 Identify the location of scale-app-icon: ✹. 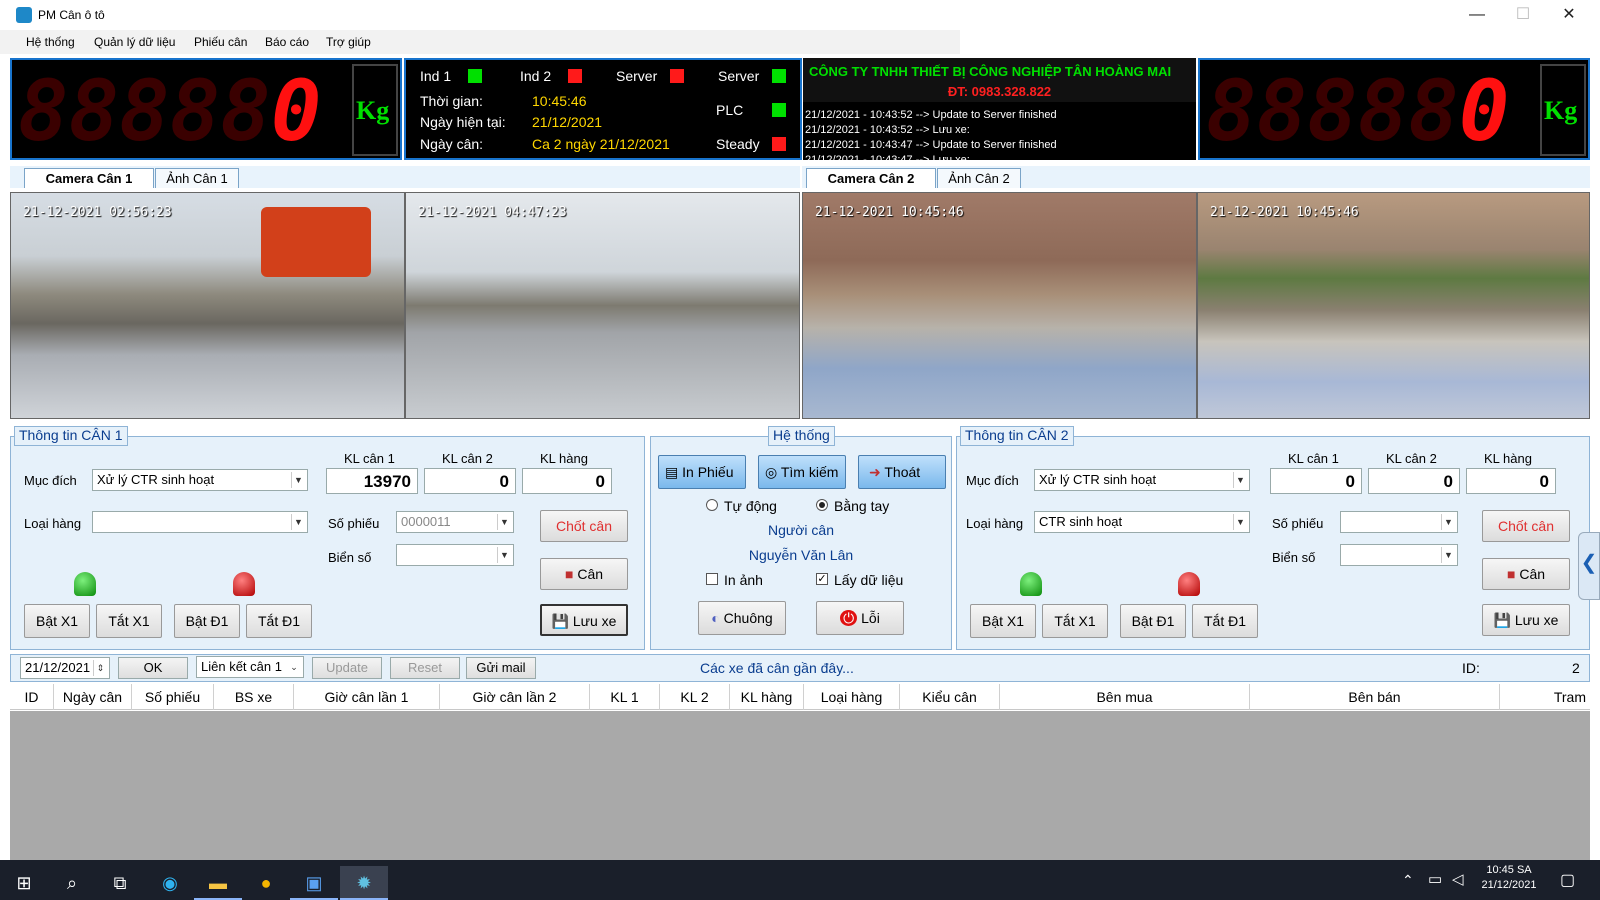
(364, 883).